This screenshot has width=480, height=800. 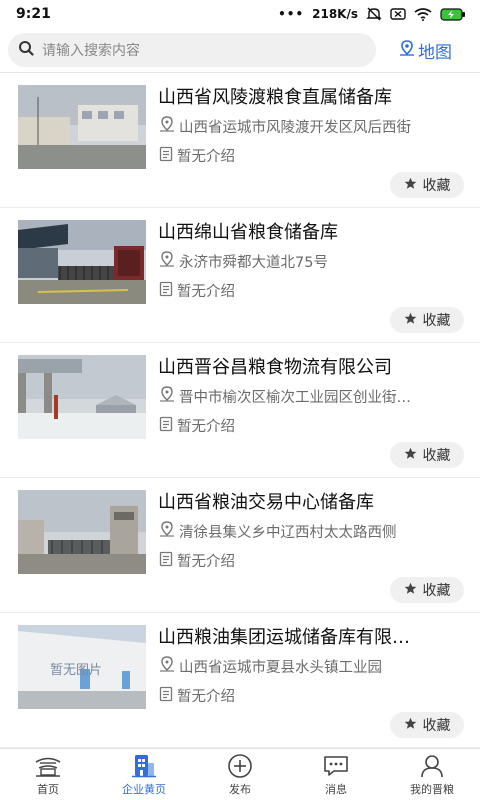 What do you see at coordinates (432, 789) in the screenshot?
I see `nav-label-profile: 我的晋粮` at bounding box center [432, 789].